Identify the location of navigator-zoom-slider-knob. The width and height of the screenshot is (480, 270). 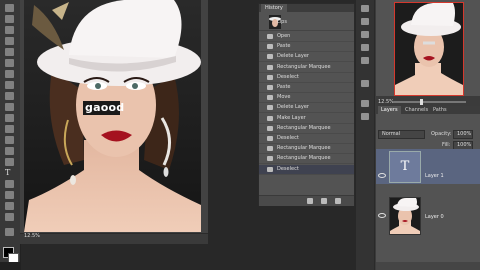
(421, 102).